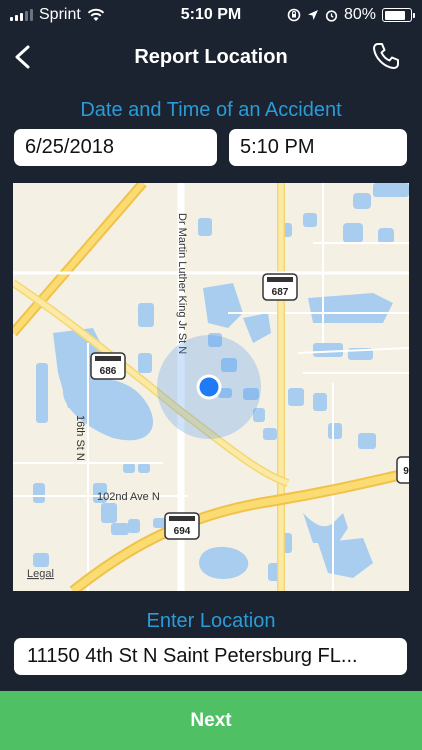 Image resolution: width=422 pixels, height=750 pixels. I want to click on phone-icon, so click(386, 56).